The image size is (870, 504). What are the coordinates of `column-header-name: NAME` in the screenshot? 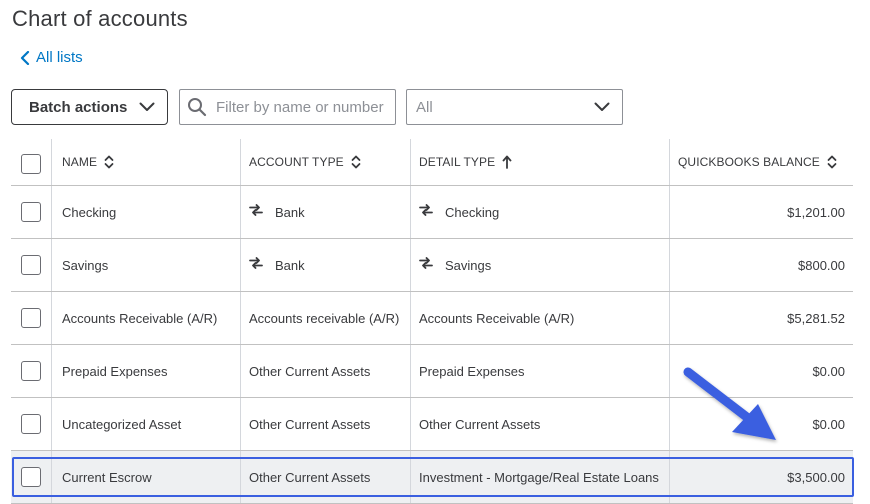 It's located at (152, 162).